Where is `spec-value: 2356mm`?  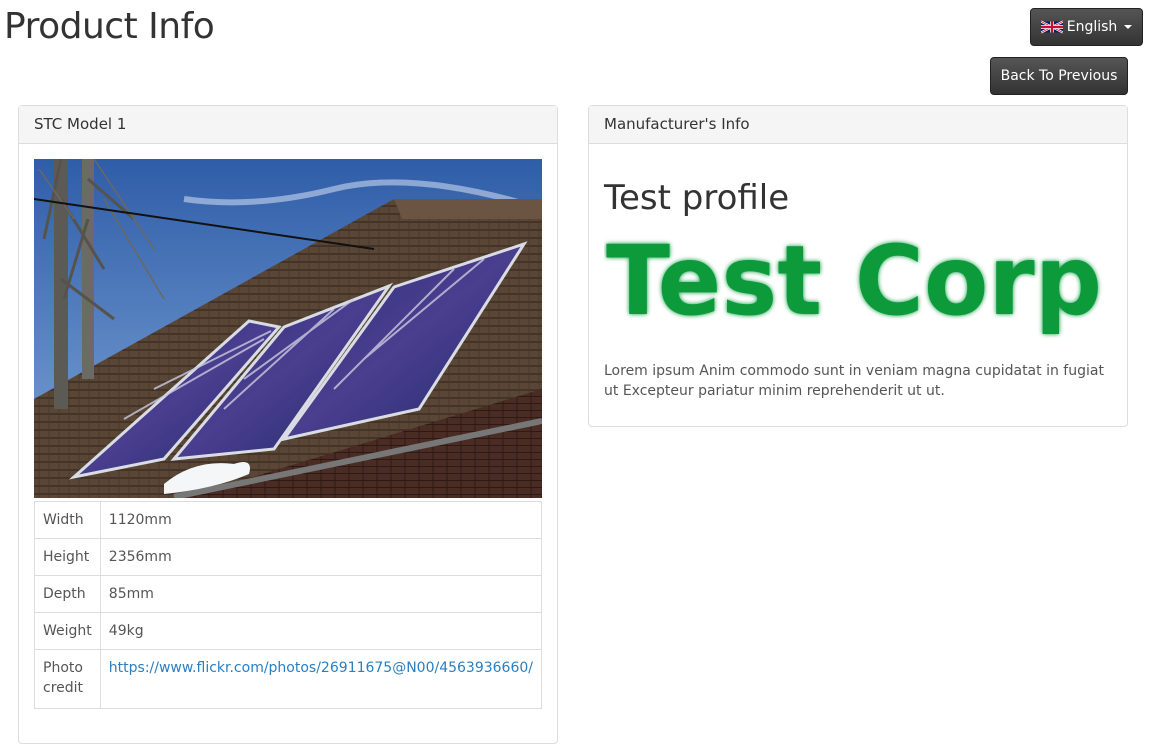
spec-value: 2356mm is located at coordinates (321, 557).